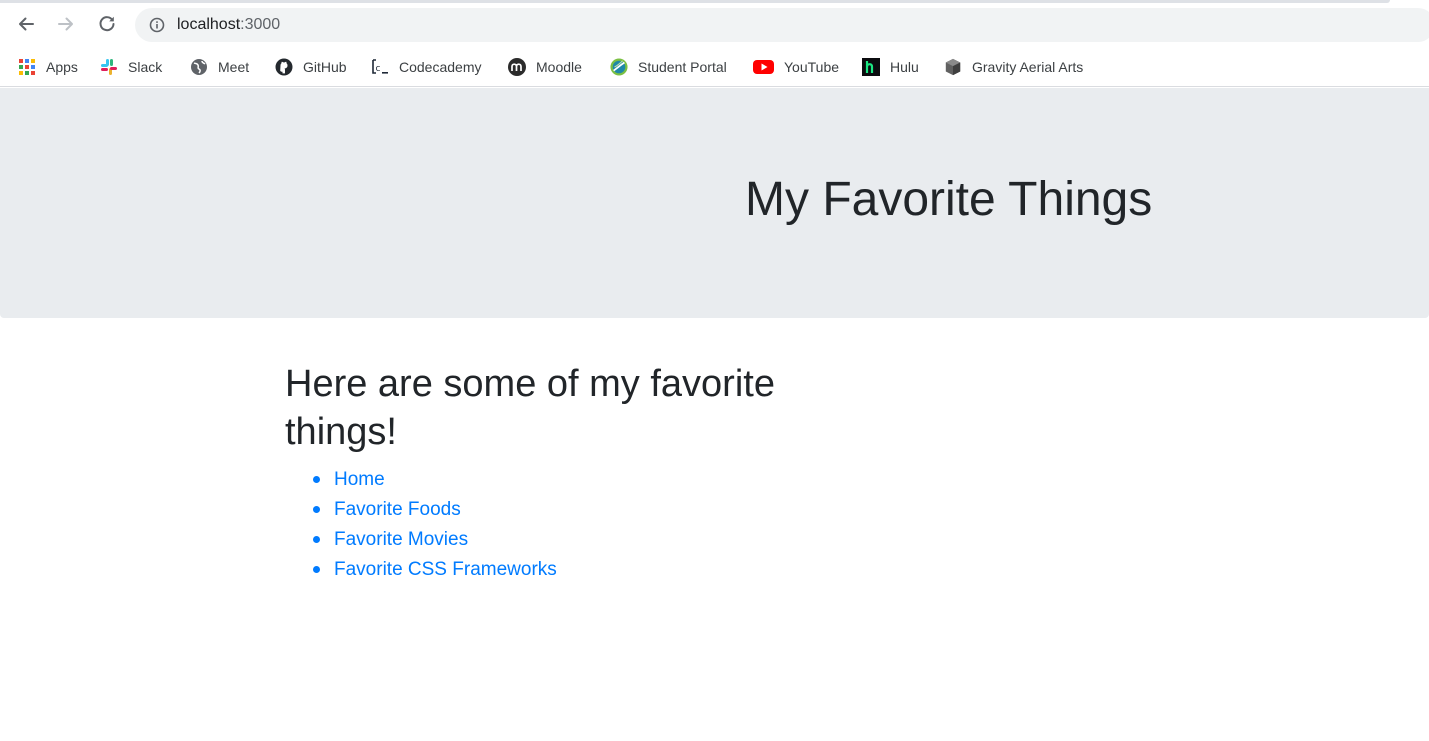 The width and height of the screenshot is (1429, 741). I want to click on browser-toolbar: localhost:3000, so click(714, 24).